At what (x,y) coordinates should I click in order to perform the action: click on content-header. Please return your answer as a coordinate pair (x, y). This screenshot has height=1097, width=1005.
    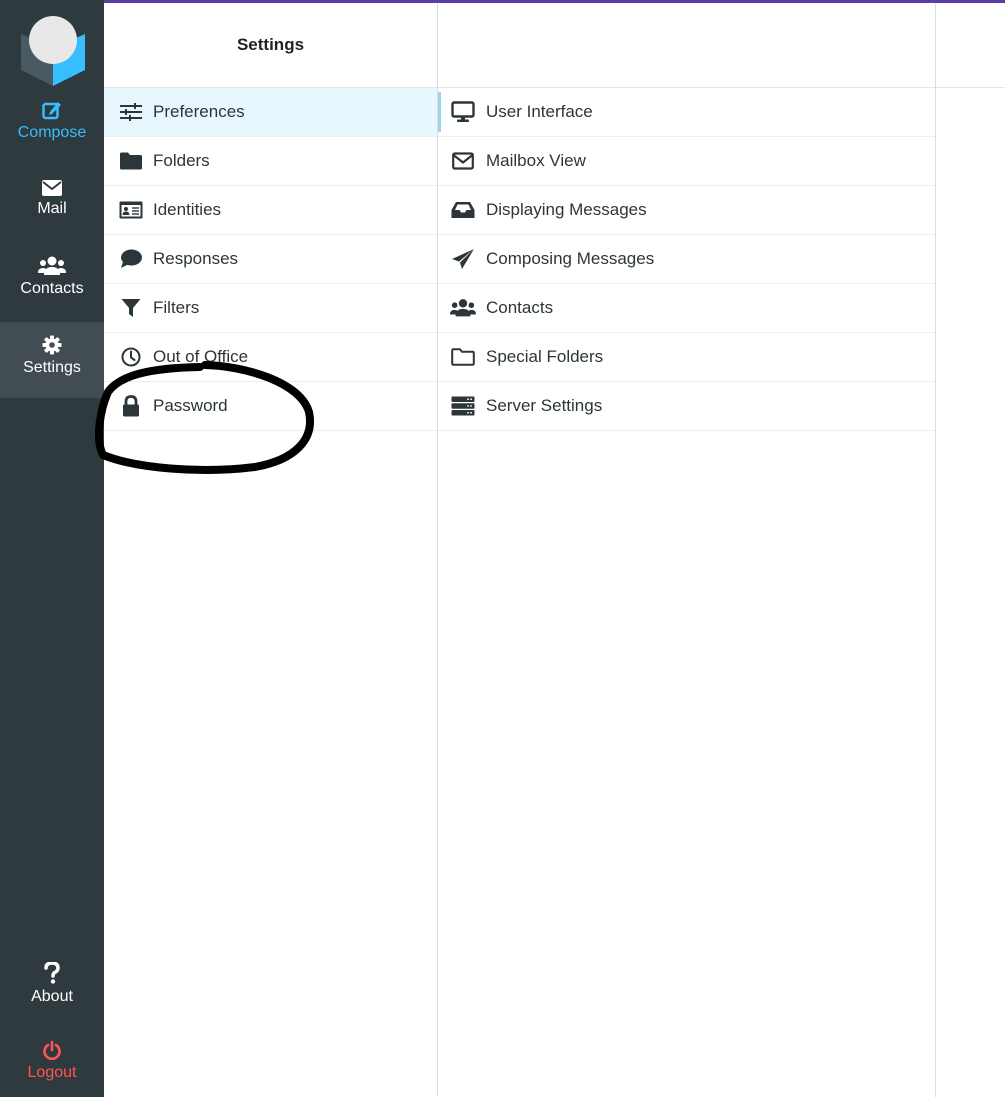
    Looking at the image, I should click on (970, 45).